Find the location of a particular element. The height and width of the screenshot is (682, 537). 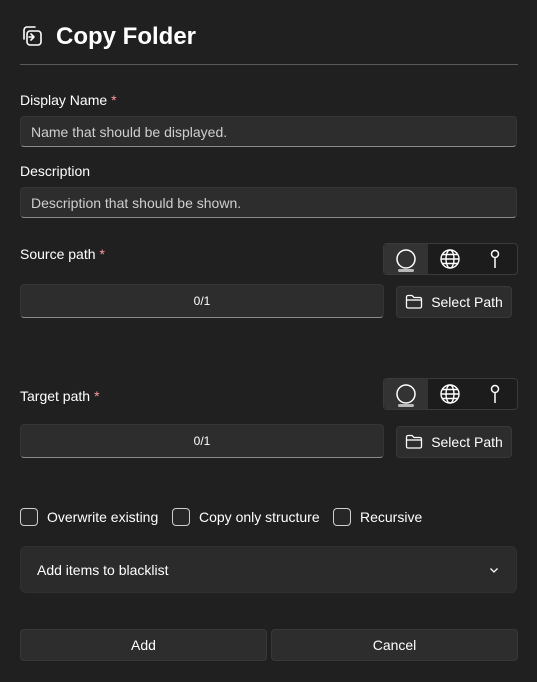

display-name-label: Display Name * is located at coordinates (68, 100).